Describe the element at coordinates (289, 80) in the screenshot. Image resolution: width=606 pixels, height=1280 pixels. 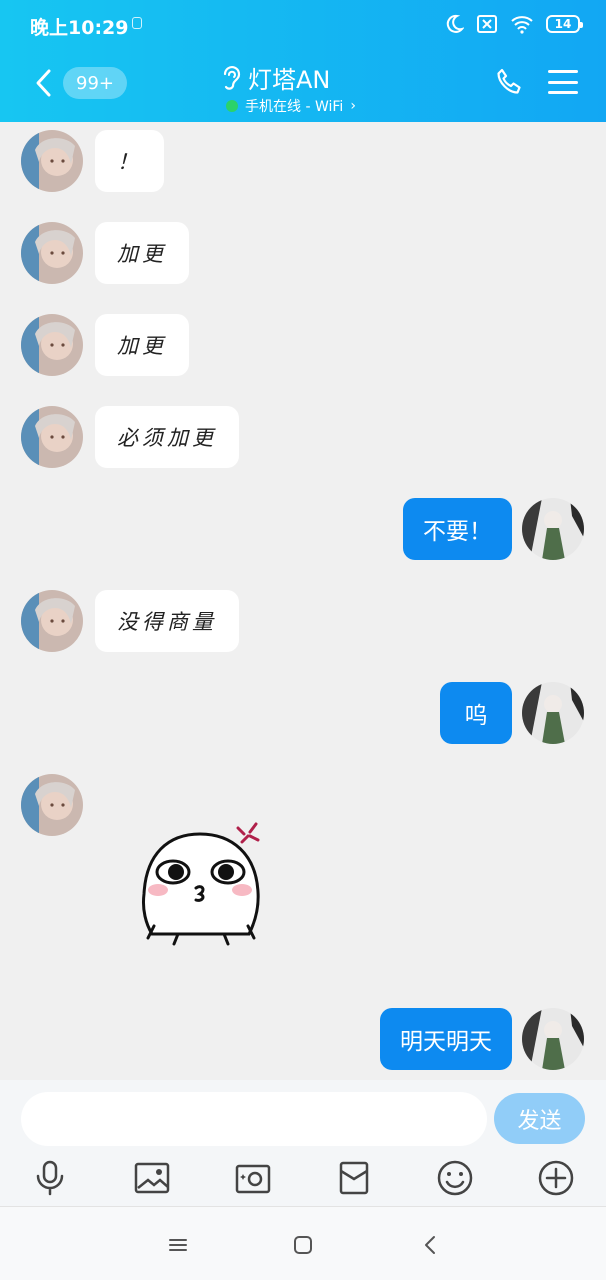
I see `contact-name: 灯塔AN` at that location.